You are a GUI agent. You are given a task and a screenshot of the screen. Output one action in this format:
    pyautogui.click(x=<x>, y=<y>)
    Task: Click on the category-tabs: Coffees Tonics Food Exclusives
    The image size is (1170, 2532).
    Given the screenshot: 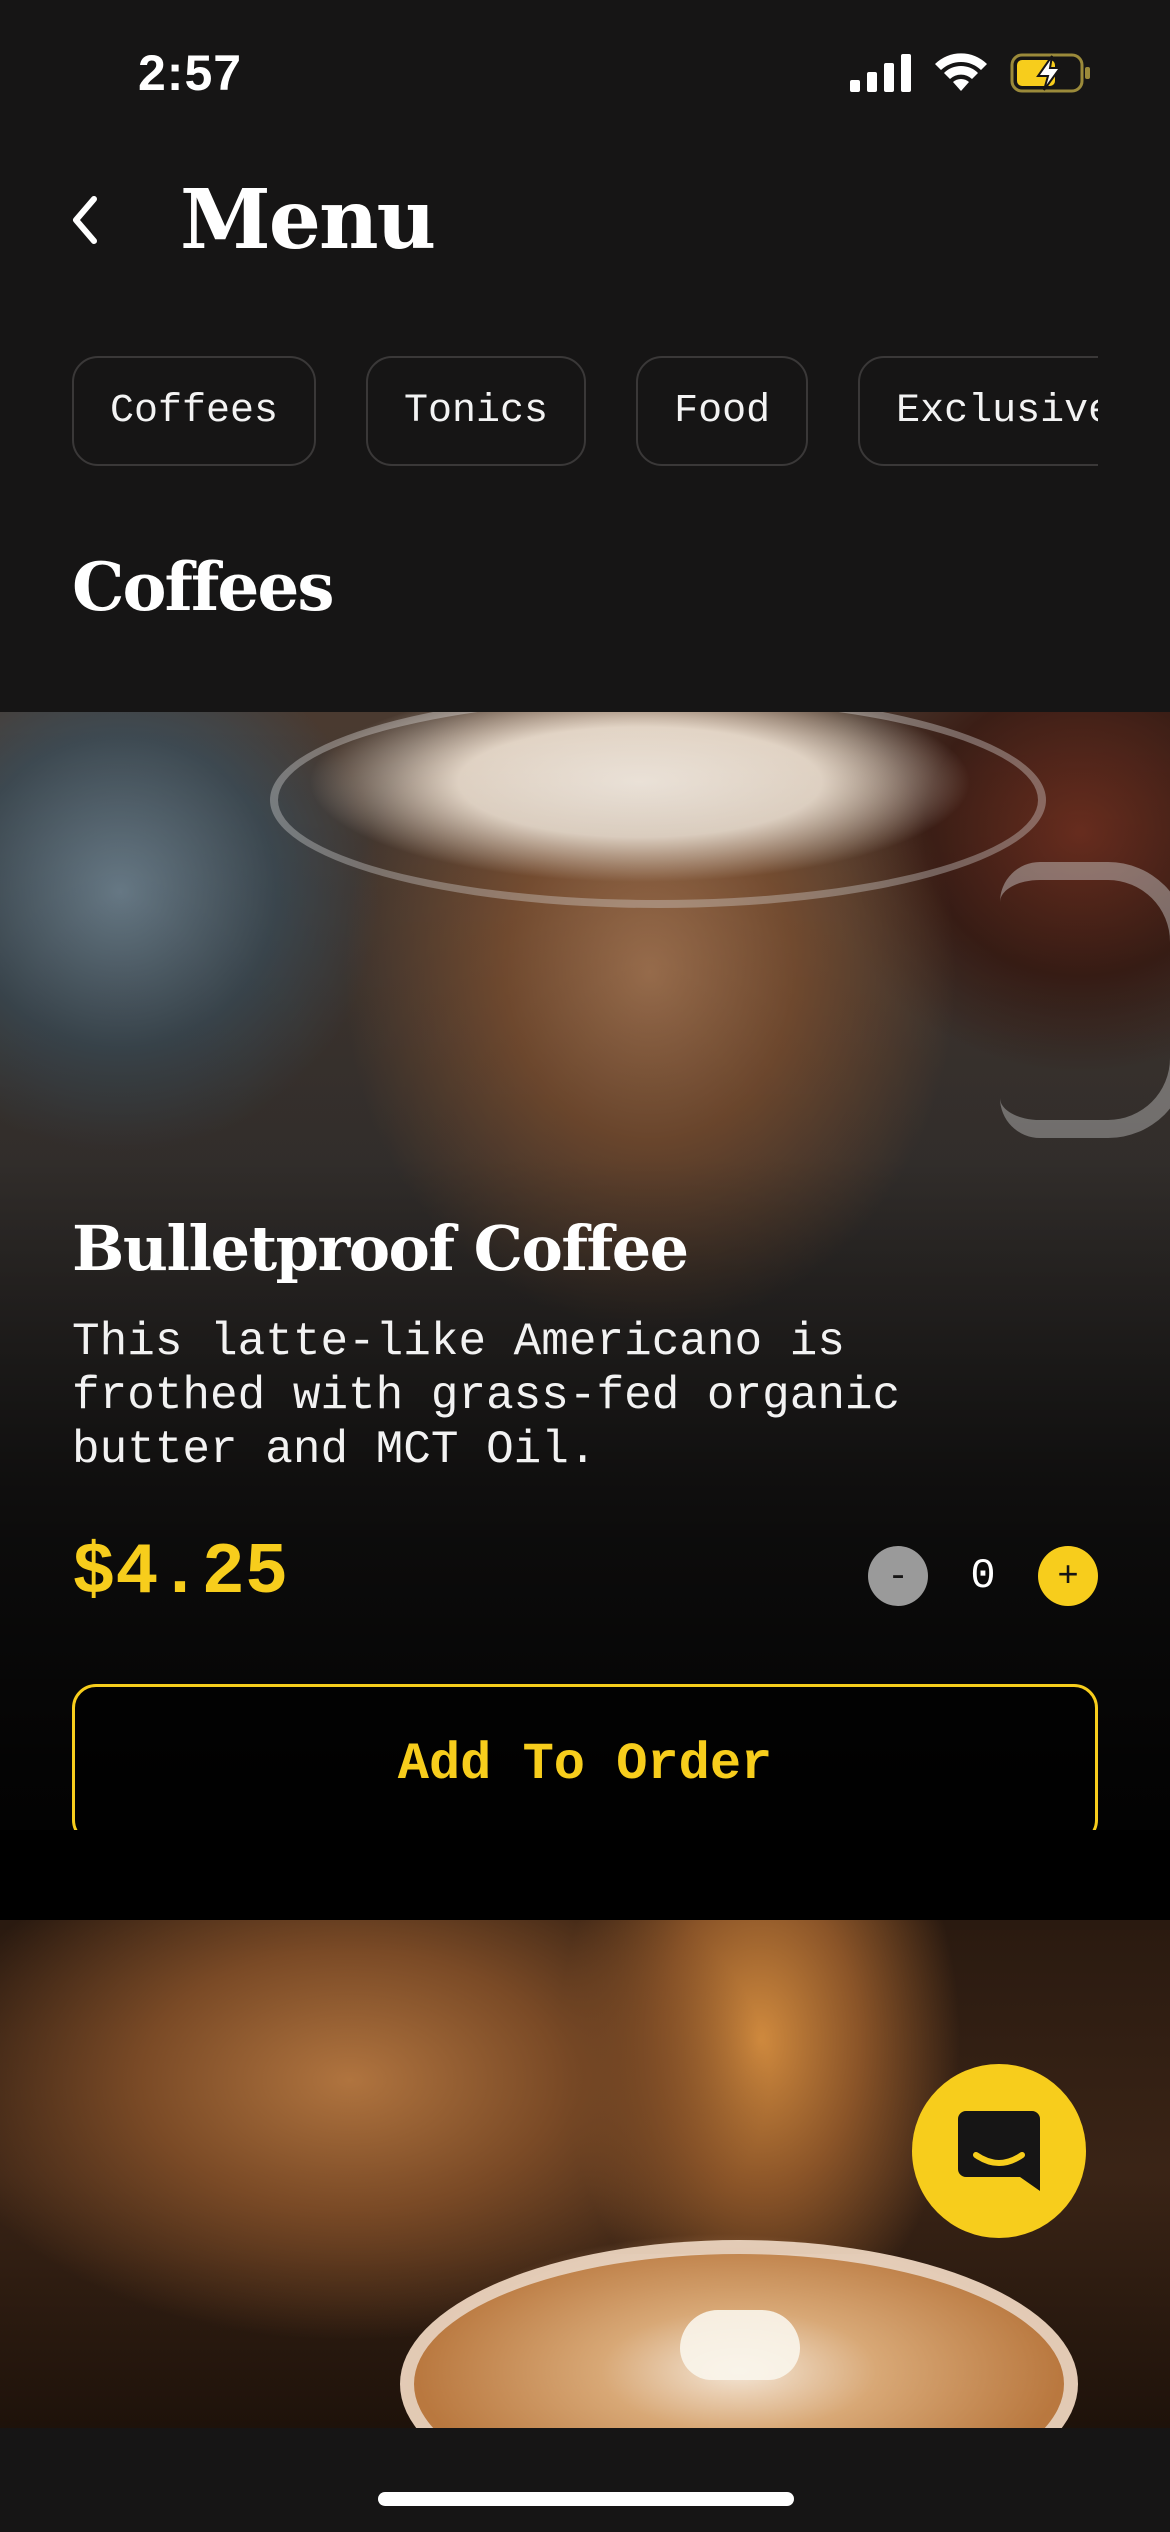 What is the action you would take?
    pyautogui.click(x=585, y=413)
    